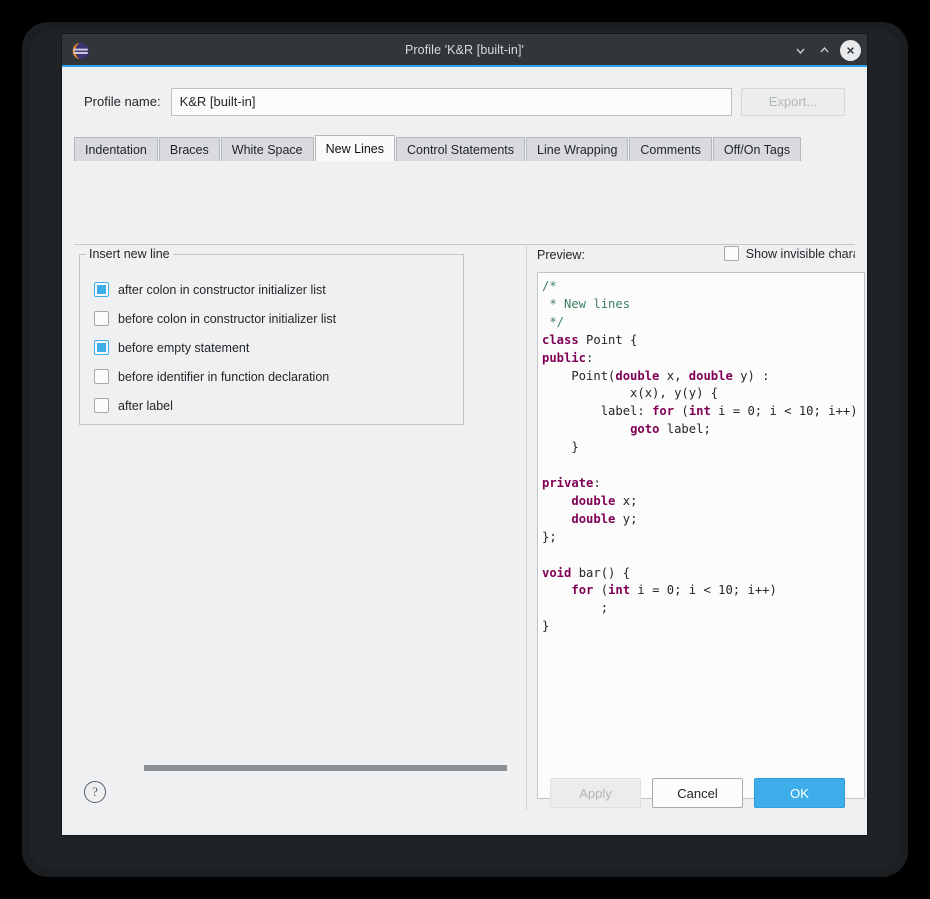 The height and width of the screenshot is (899, 930). What do you see at coordinates (700, 411) in the screenshot?
I see `code-line: label: for (int i = 0; i < 10; i++)` at bounding box center [700, 411].